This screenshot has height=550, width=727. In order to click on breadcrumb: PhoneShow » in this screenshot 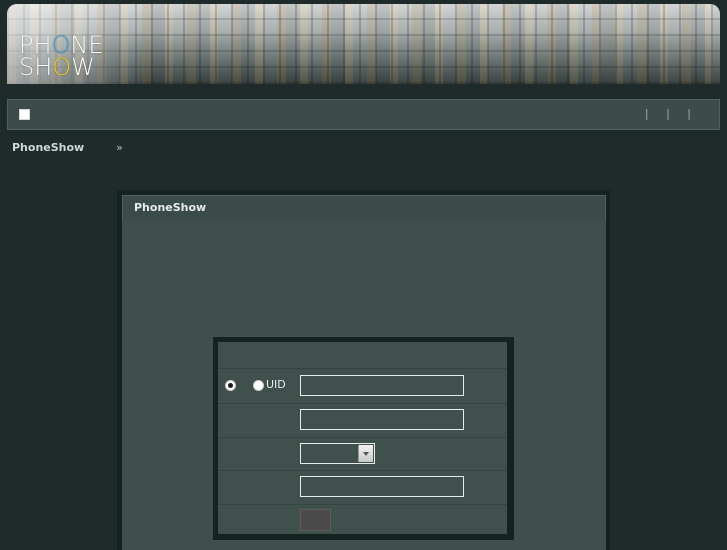, I will do `click(67, 147)`.